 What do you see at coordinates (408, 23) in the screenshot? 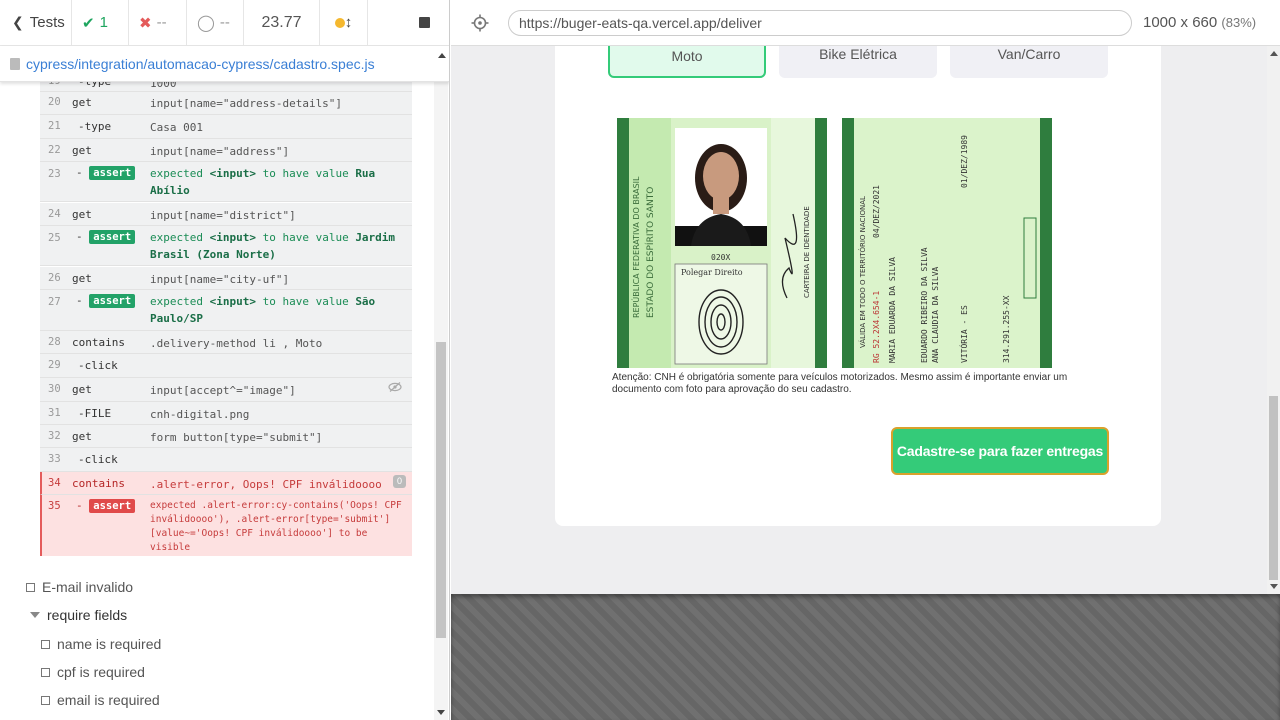
I see `stop-button` at bounding box center [408, 23].